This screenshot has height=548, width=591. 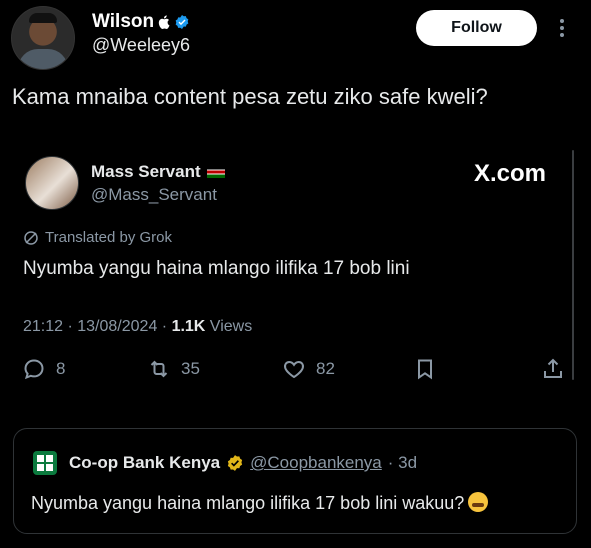 What do you see at coordinates (61, 368) in the screenshot?
I see `reply-count: 8` at bounding box center [61, 368].